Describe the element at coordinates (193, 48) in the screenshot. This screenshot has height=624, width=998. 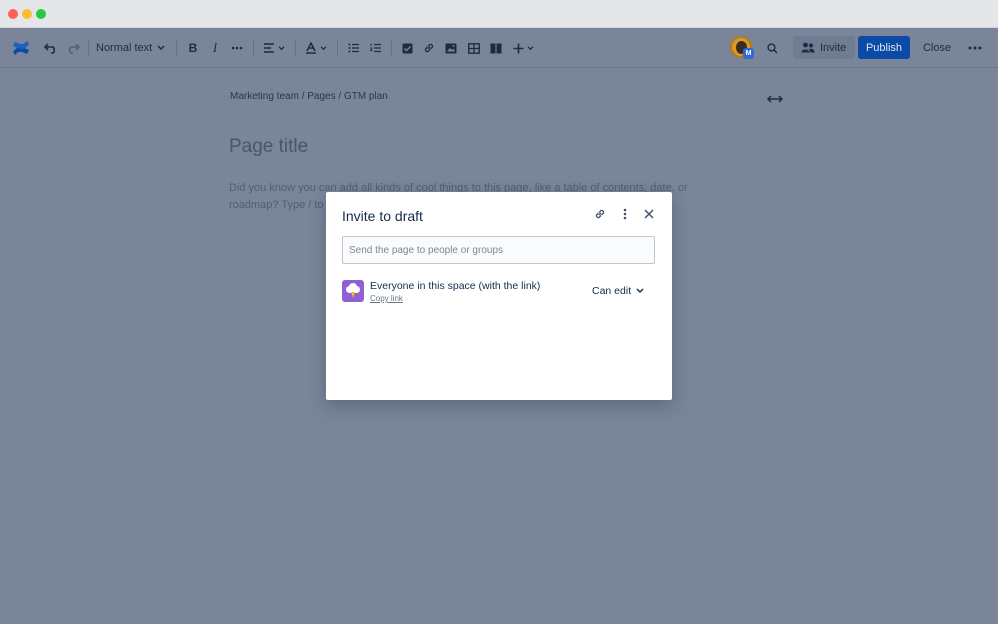
I see `bold-icon: B` at that location.